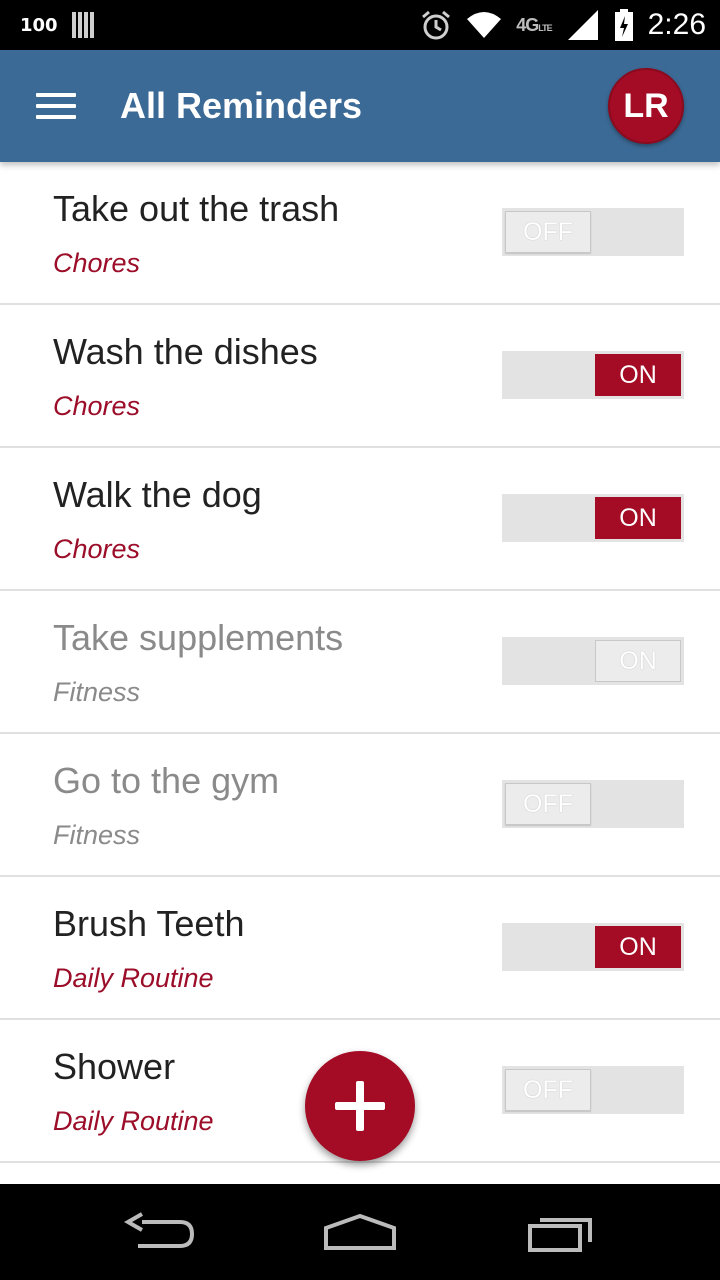 This screenshot has width=720, height=1280. I want to click on alarm-icon, so click(436, 25).